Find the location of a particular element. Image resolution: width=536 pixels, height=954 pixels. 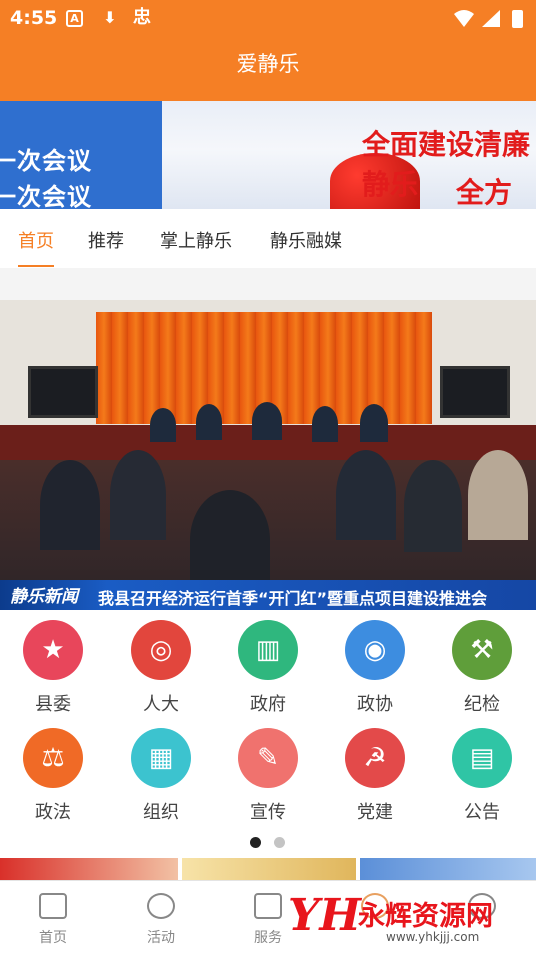

watermark-logo: YH is located at coordinates (324, 915).